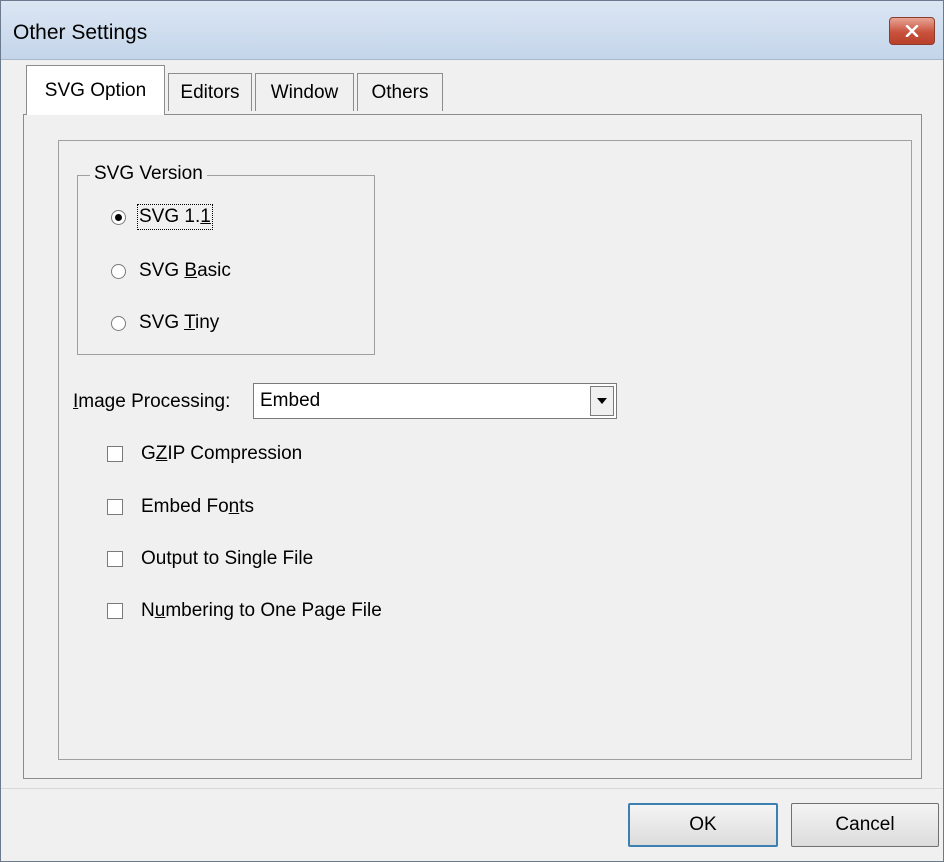 Image resolution: width=944 pixels, height=862 pixels. I want to click on radio-dot, so click(118, 217).